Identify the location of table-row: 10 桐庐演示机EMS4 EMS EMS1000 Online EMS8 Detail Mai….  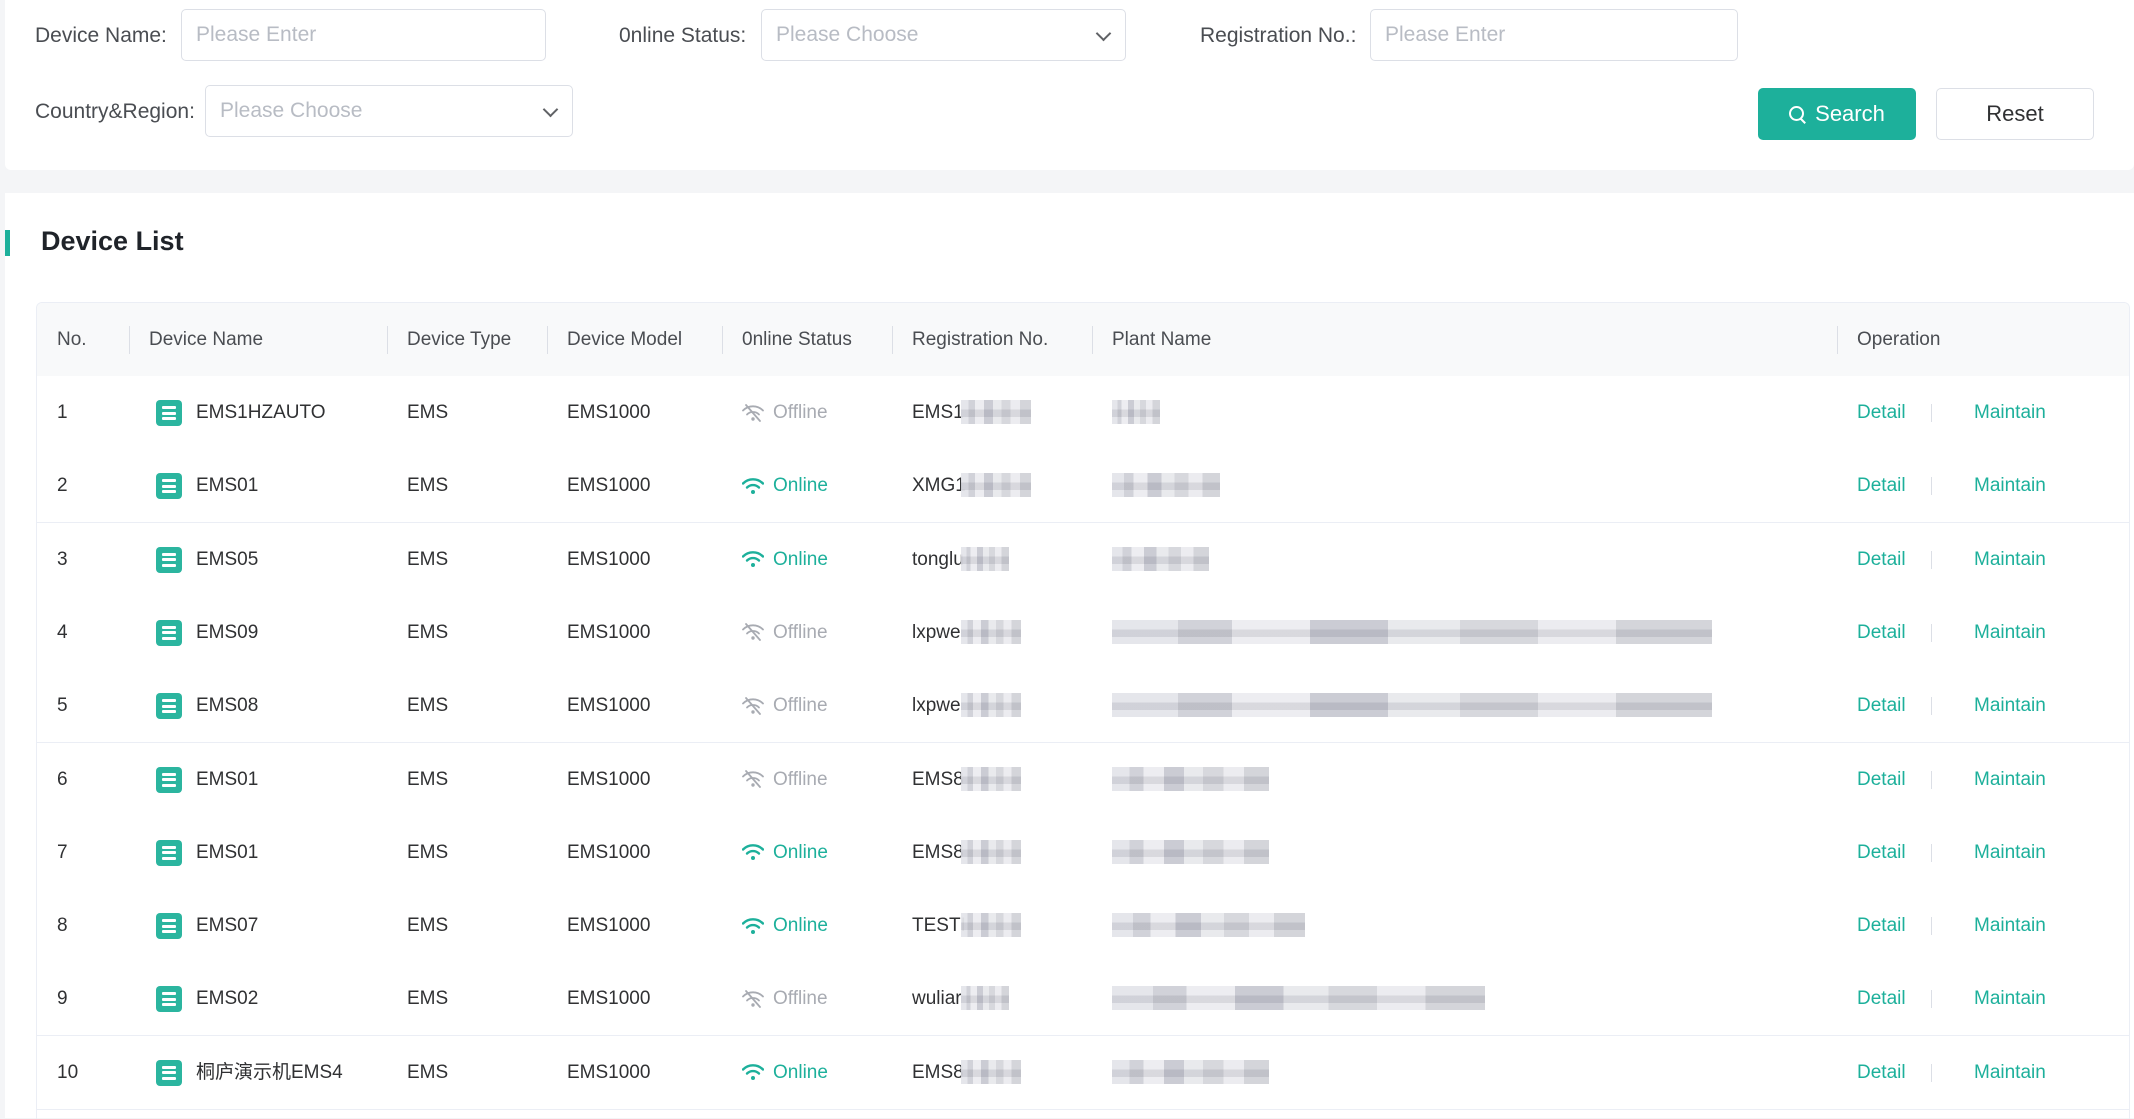
(1083, 1072).